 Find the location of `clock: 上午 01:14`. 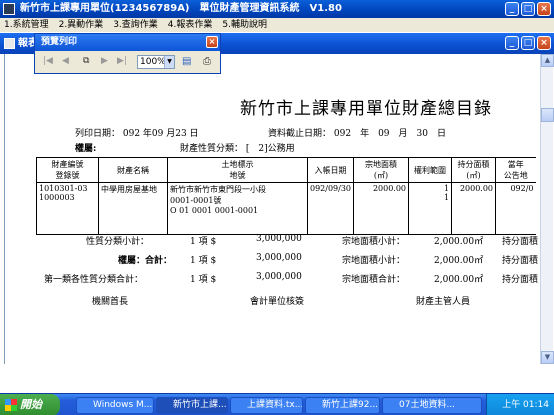

clock: 上午 01:14 is located at coordinates (525, 405).